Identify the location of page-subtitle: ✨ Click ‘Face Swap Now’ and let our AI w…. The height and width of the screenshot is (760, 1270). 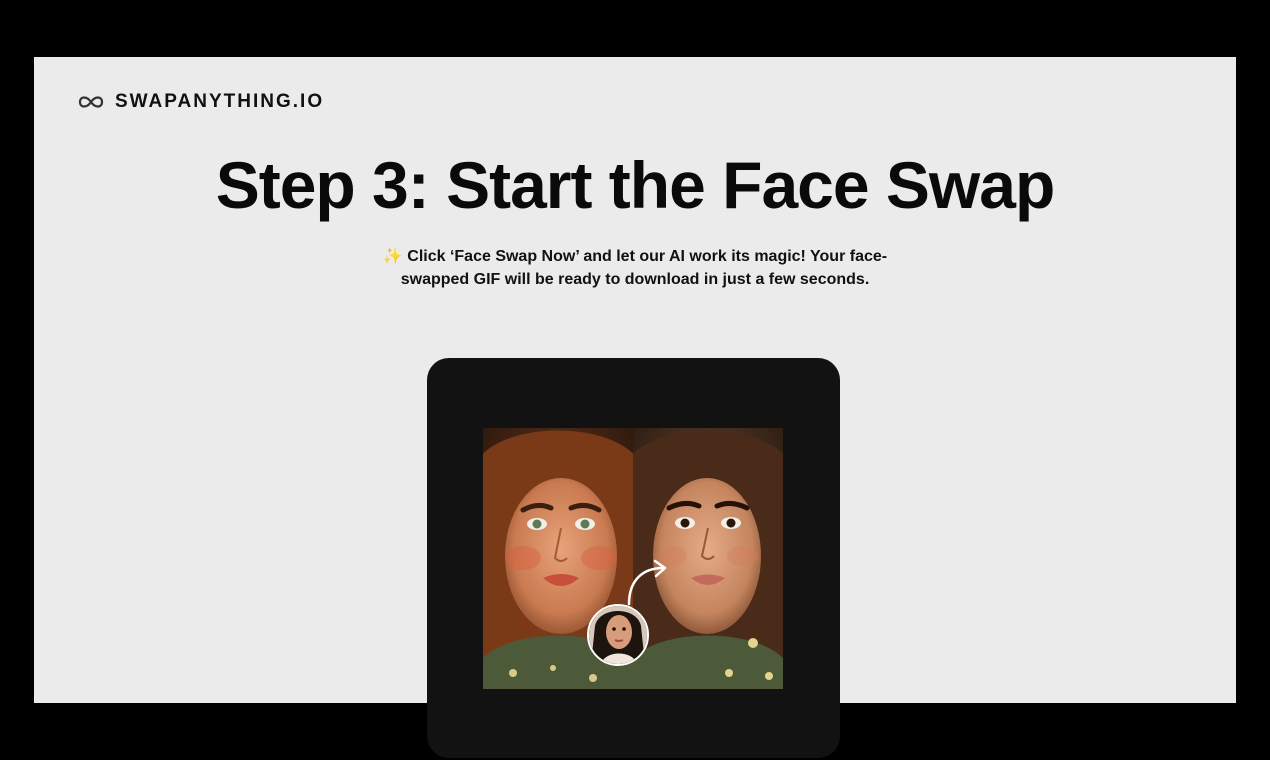
(635, 268).